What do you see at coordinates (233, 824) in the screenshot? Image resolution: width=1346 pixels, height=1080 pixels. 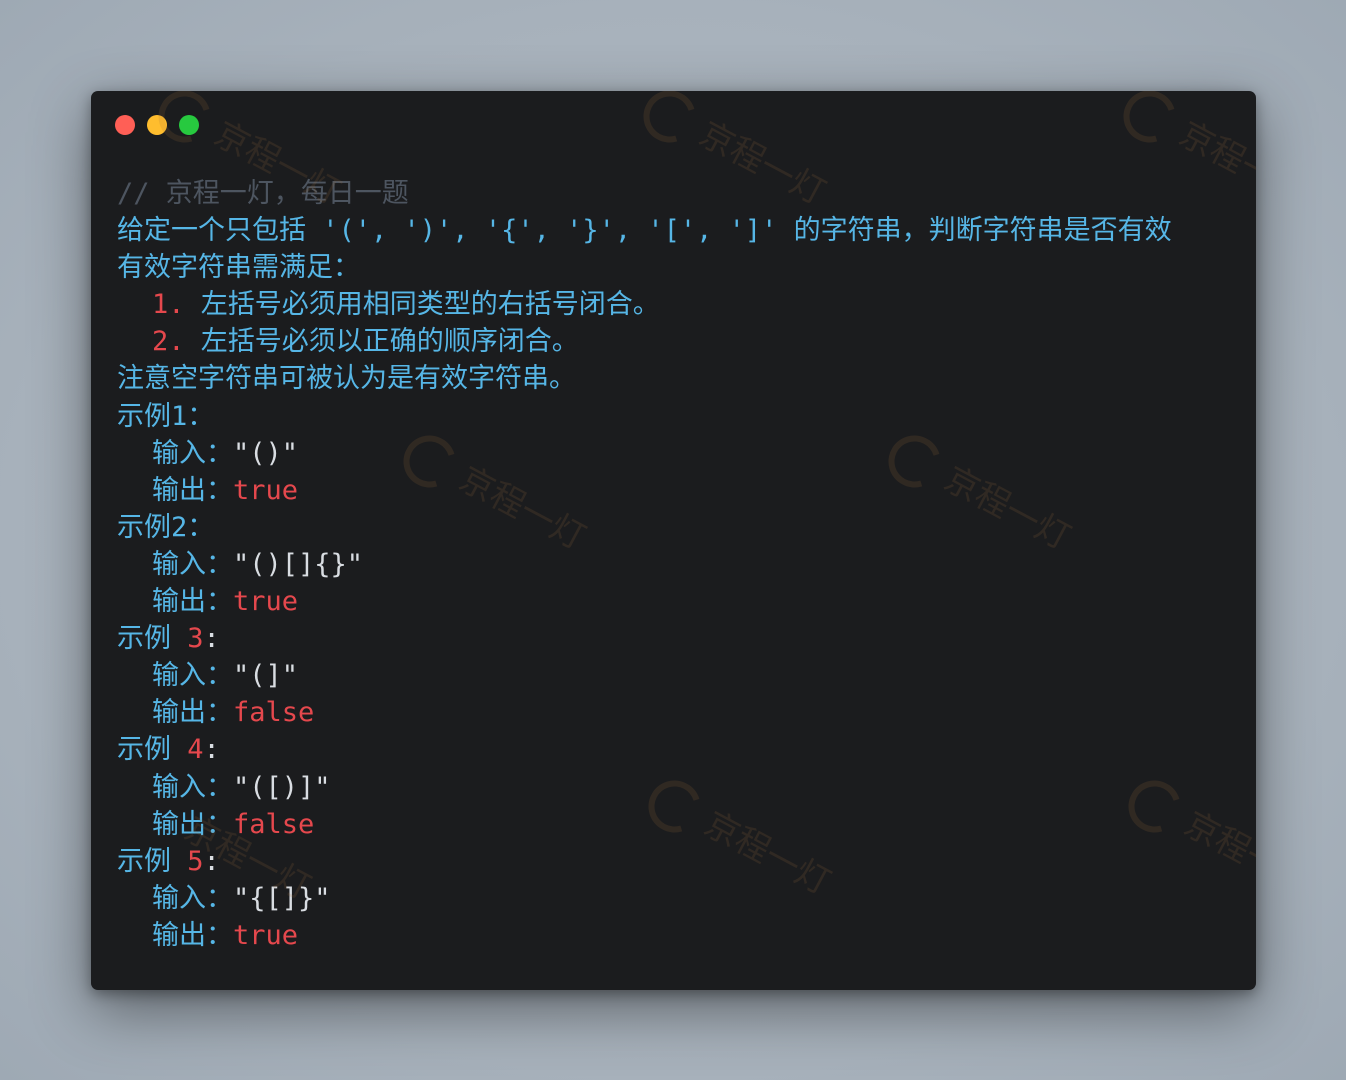 I see `example-4-output: 输出：false` at bounding box center [233, 824].